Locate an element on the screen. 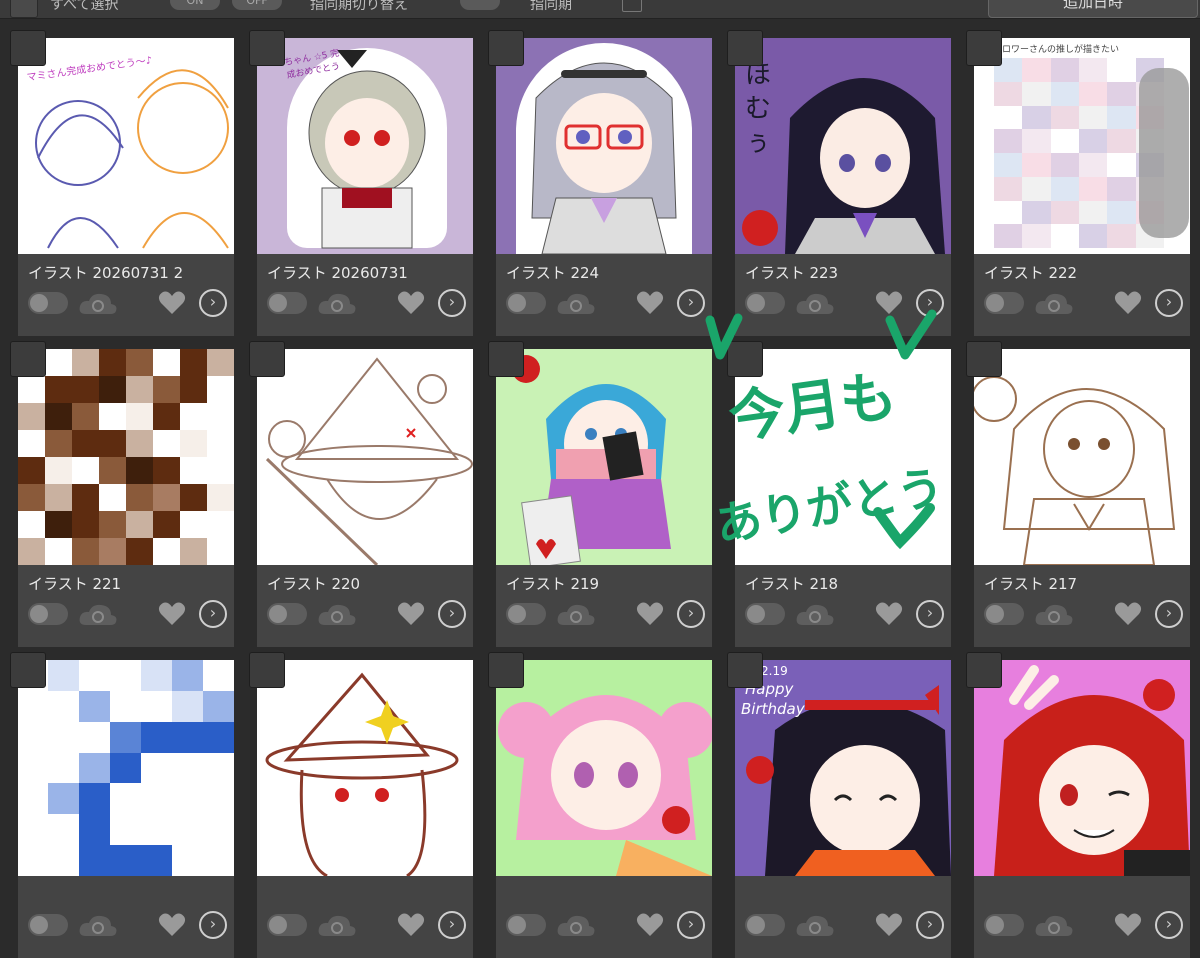 The width and height of the screenshot is (1200, 958). illustration-thumbnail: フォロワーさんの推しが描きたい is located at coordinates (1082, 146).